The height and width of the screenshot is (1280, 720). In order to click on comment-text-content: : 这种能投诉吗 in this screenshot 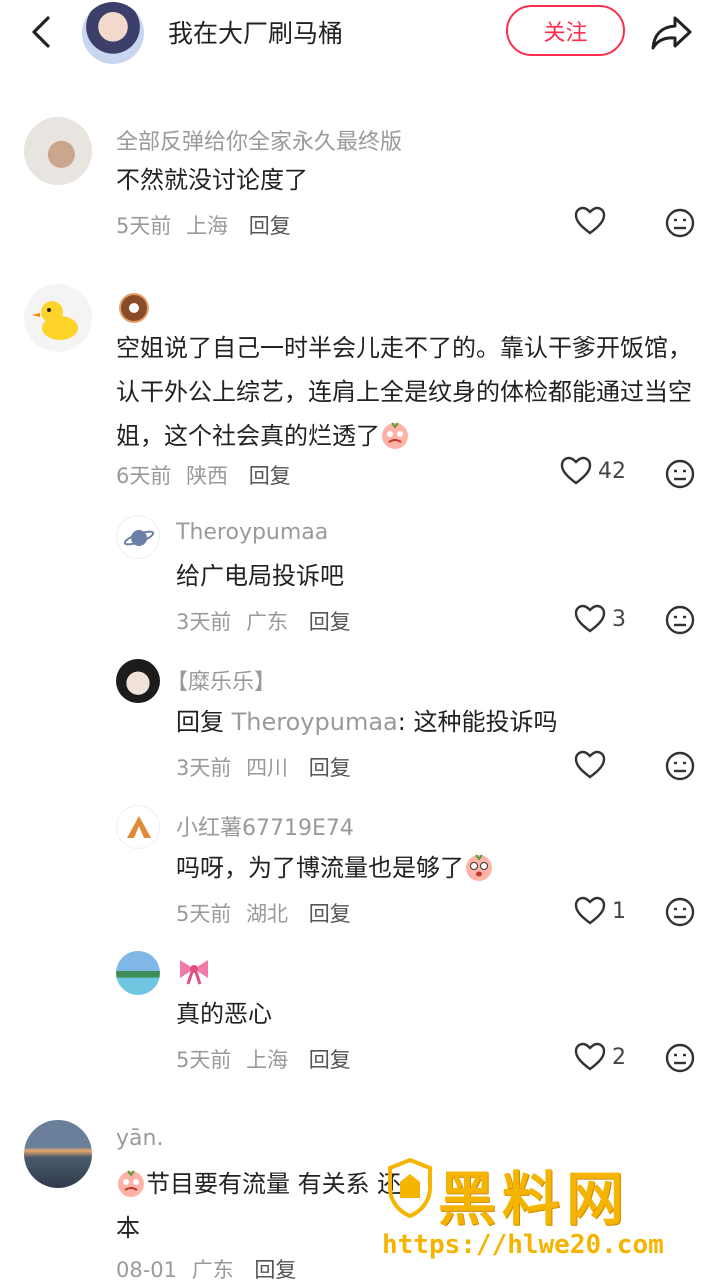, I will do `click(477, 722)`.